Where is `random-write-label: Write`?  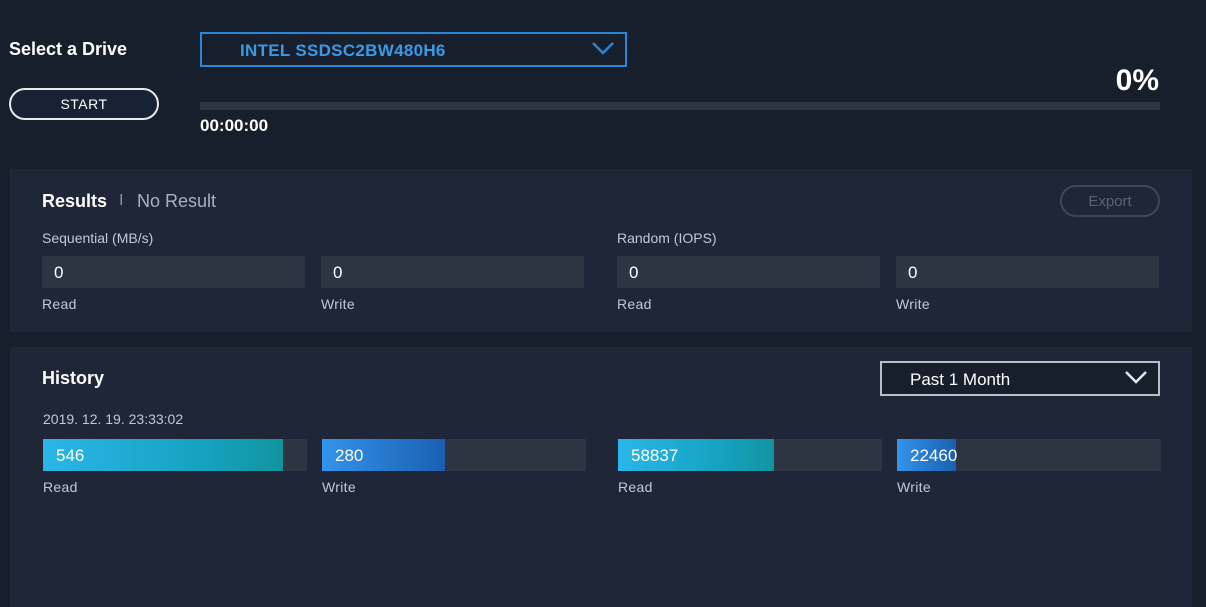 random-write-label: Write is located at coordinates (913, 304).